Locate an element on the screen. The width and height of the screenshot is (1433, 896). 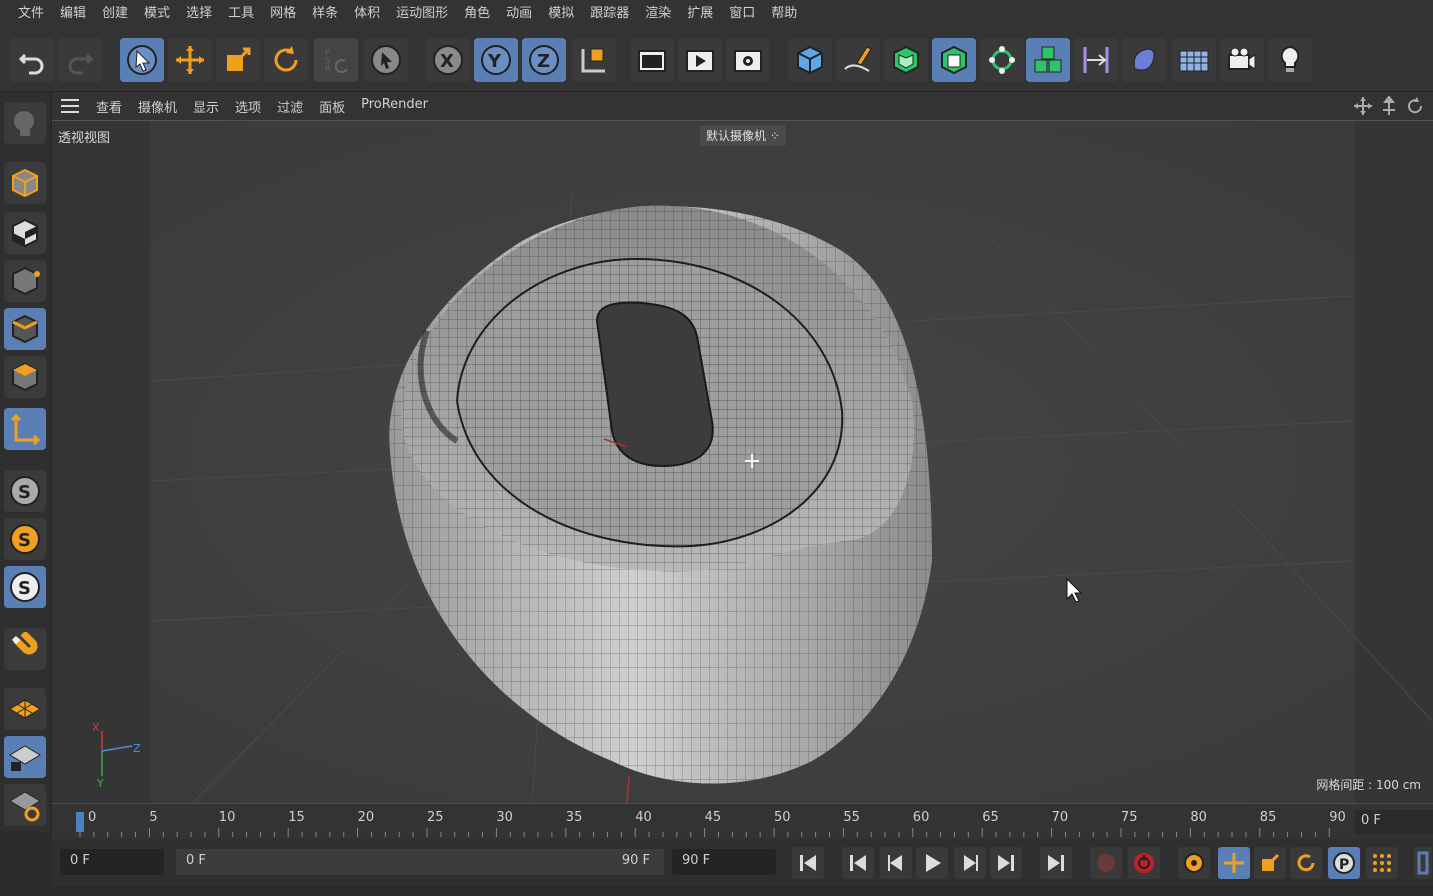
workplane-icon is located at coordinates (25, 709).